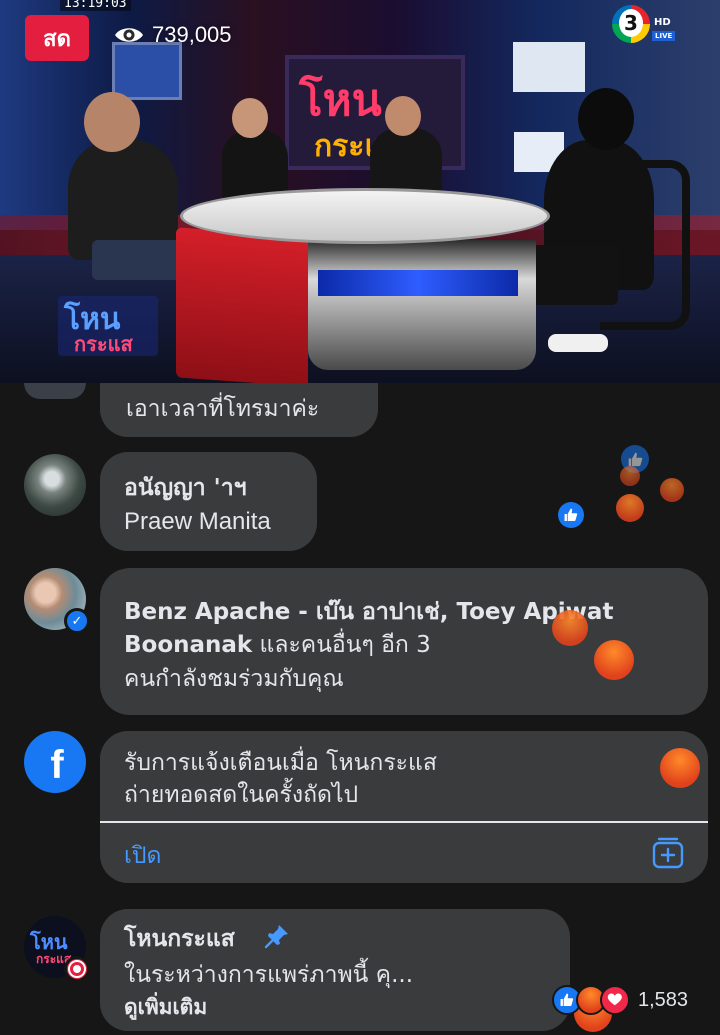 Image resolution: width=720 pixels, height=1035 pixels. What do you see at coordinates (142, 856) in the screenshot?
I see `turn-on-notifications-button: เปิด` at bounding box center [142, 856].